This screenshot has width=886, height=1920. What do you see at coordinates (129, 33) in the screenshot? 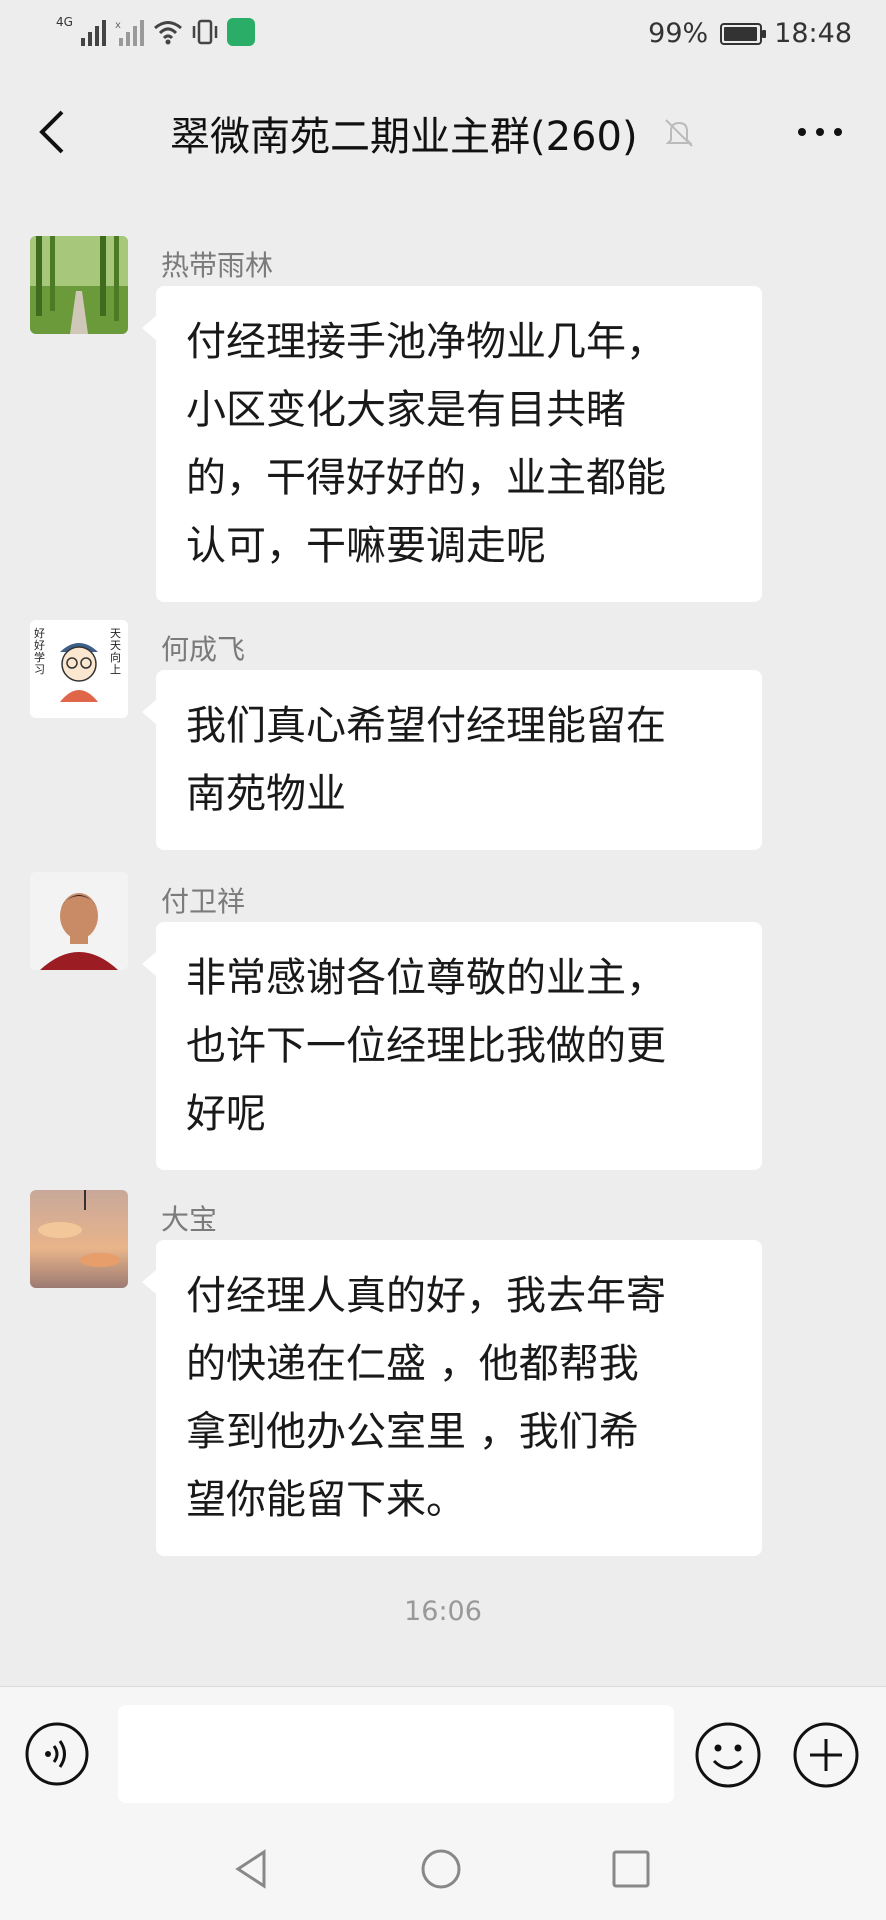
I see `signal-no-sim-icon: x` at bounding box center [129, 33].